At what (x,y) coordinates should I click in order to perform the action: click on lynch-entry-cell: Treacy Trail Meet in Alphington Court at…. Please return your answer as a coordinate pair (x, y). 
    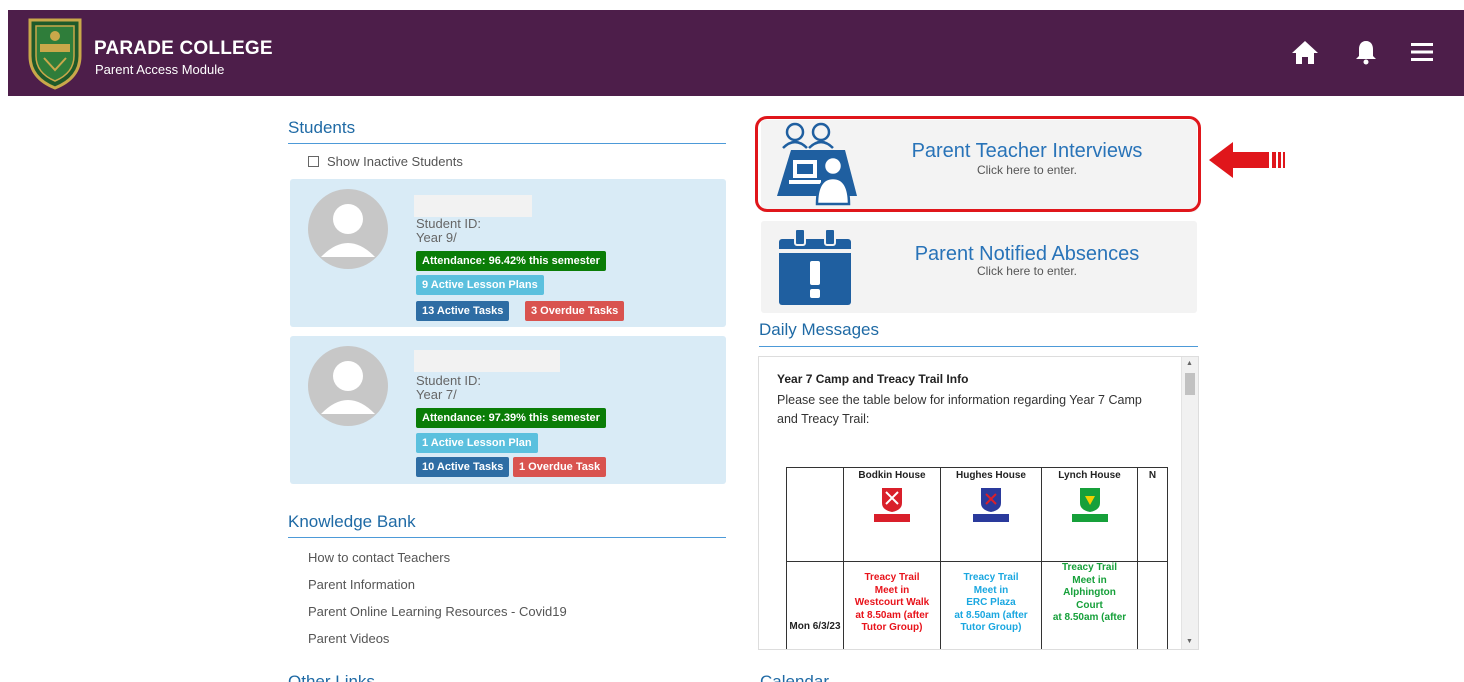
    Looking at the image, I should click on (1089, 605).